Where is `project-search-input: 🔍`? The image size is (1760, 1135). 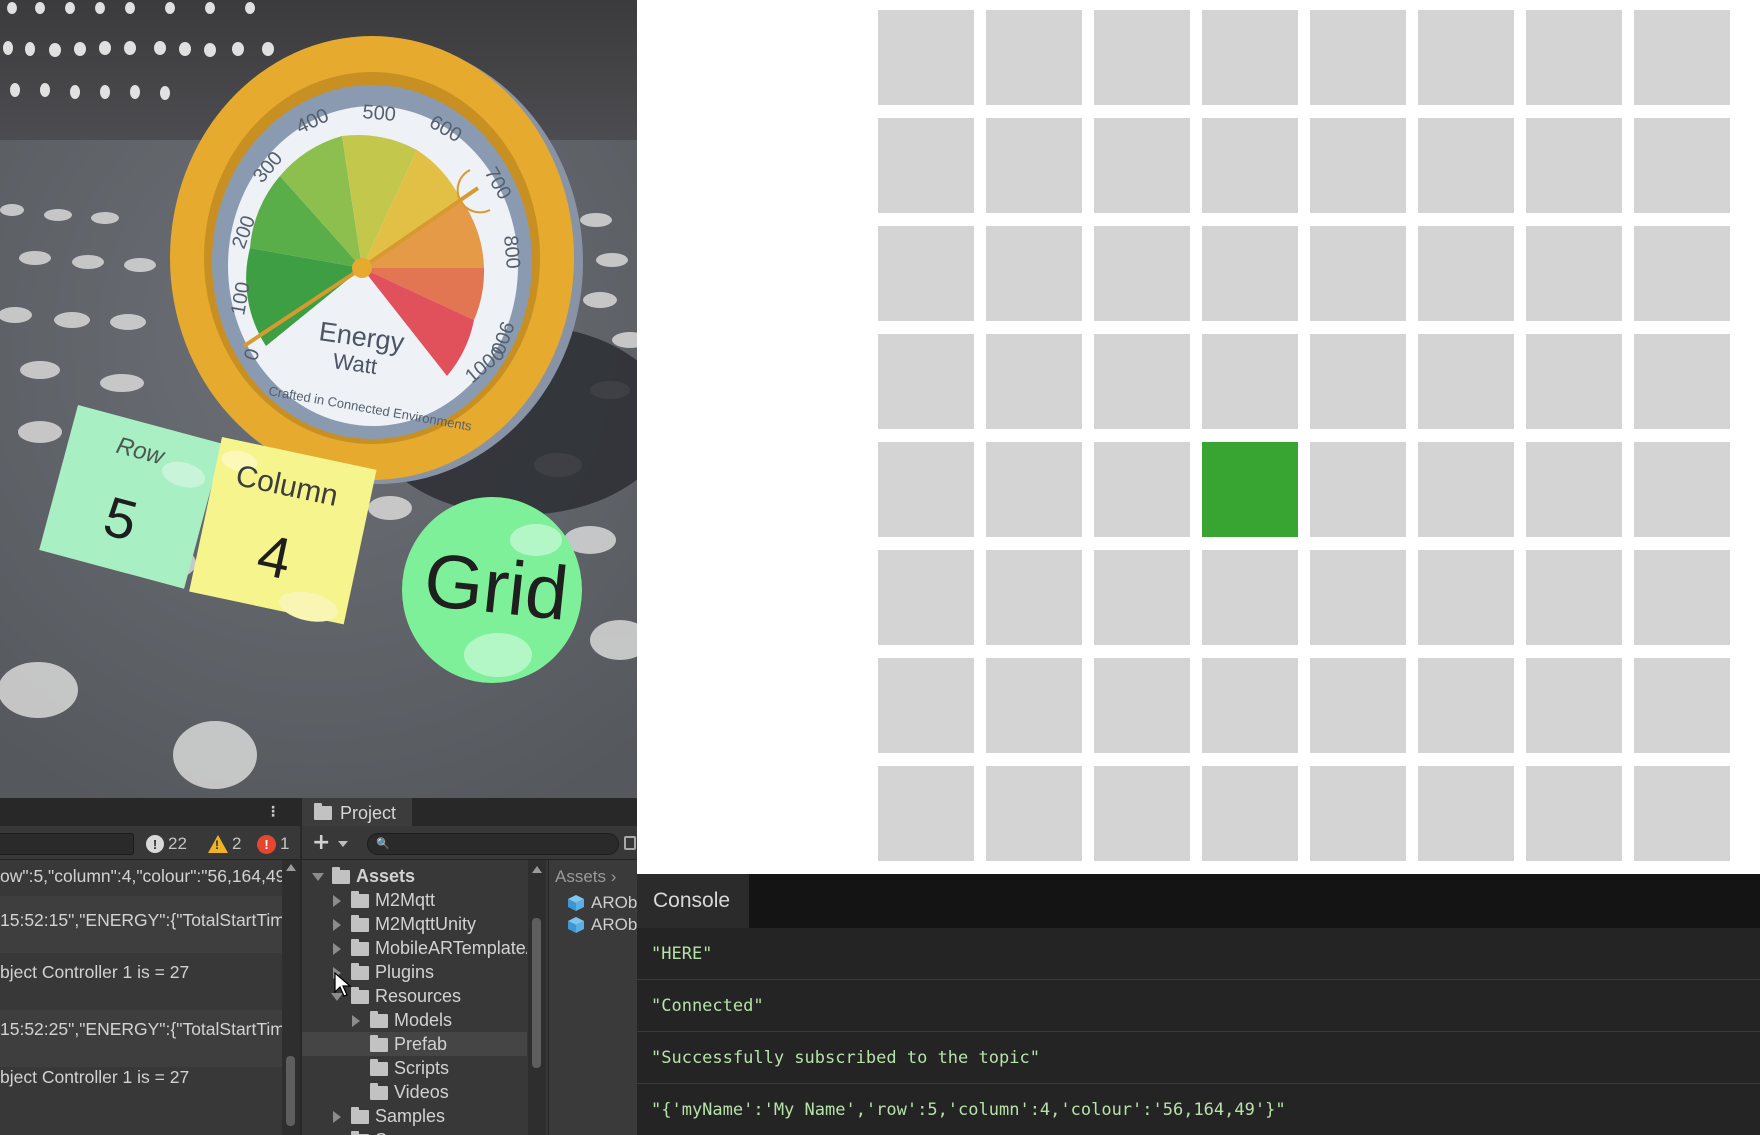
project-search-input: 🔍 is located at coordinates (493, 844).